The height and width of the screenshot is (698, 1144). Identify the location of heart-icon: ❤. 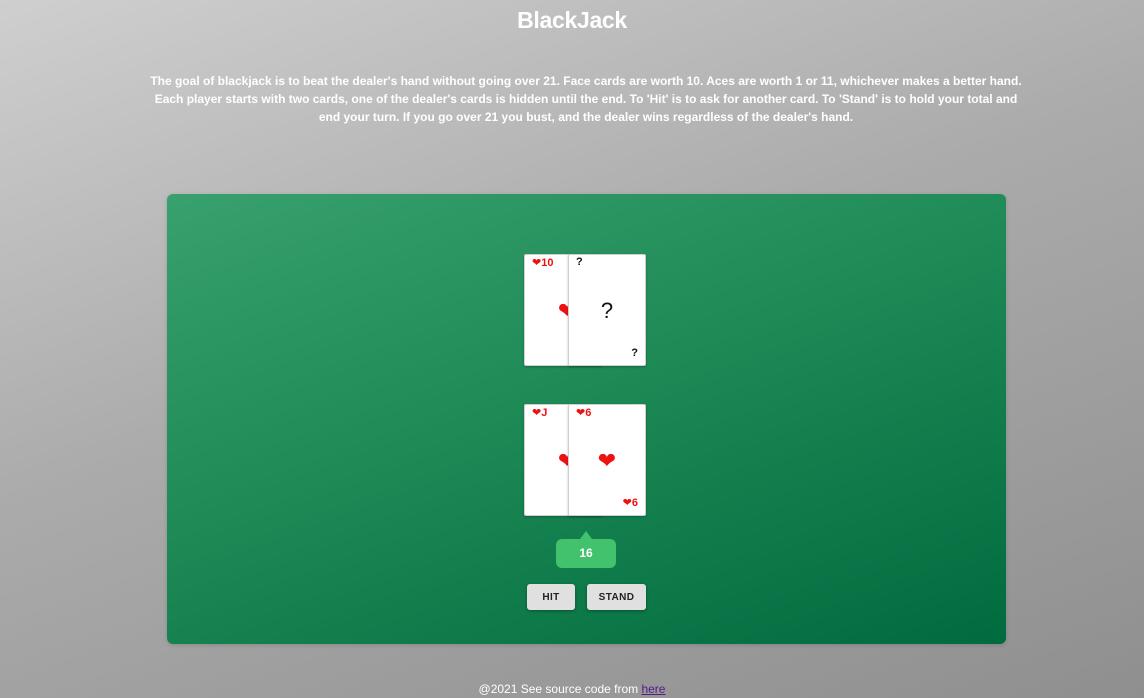
(607, 460).